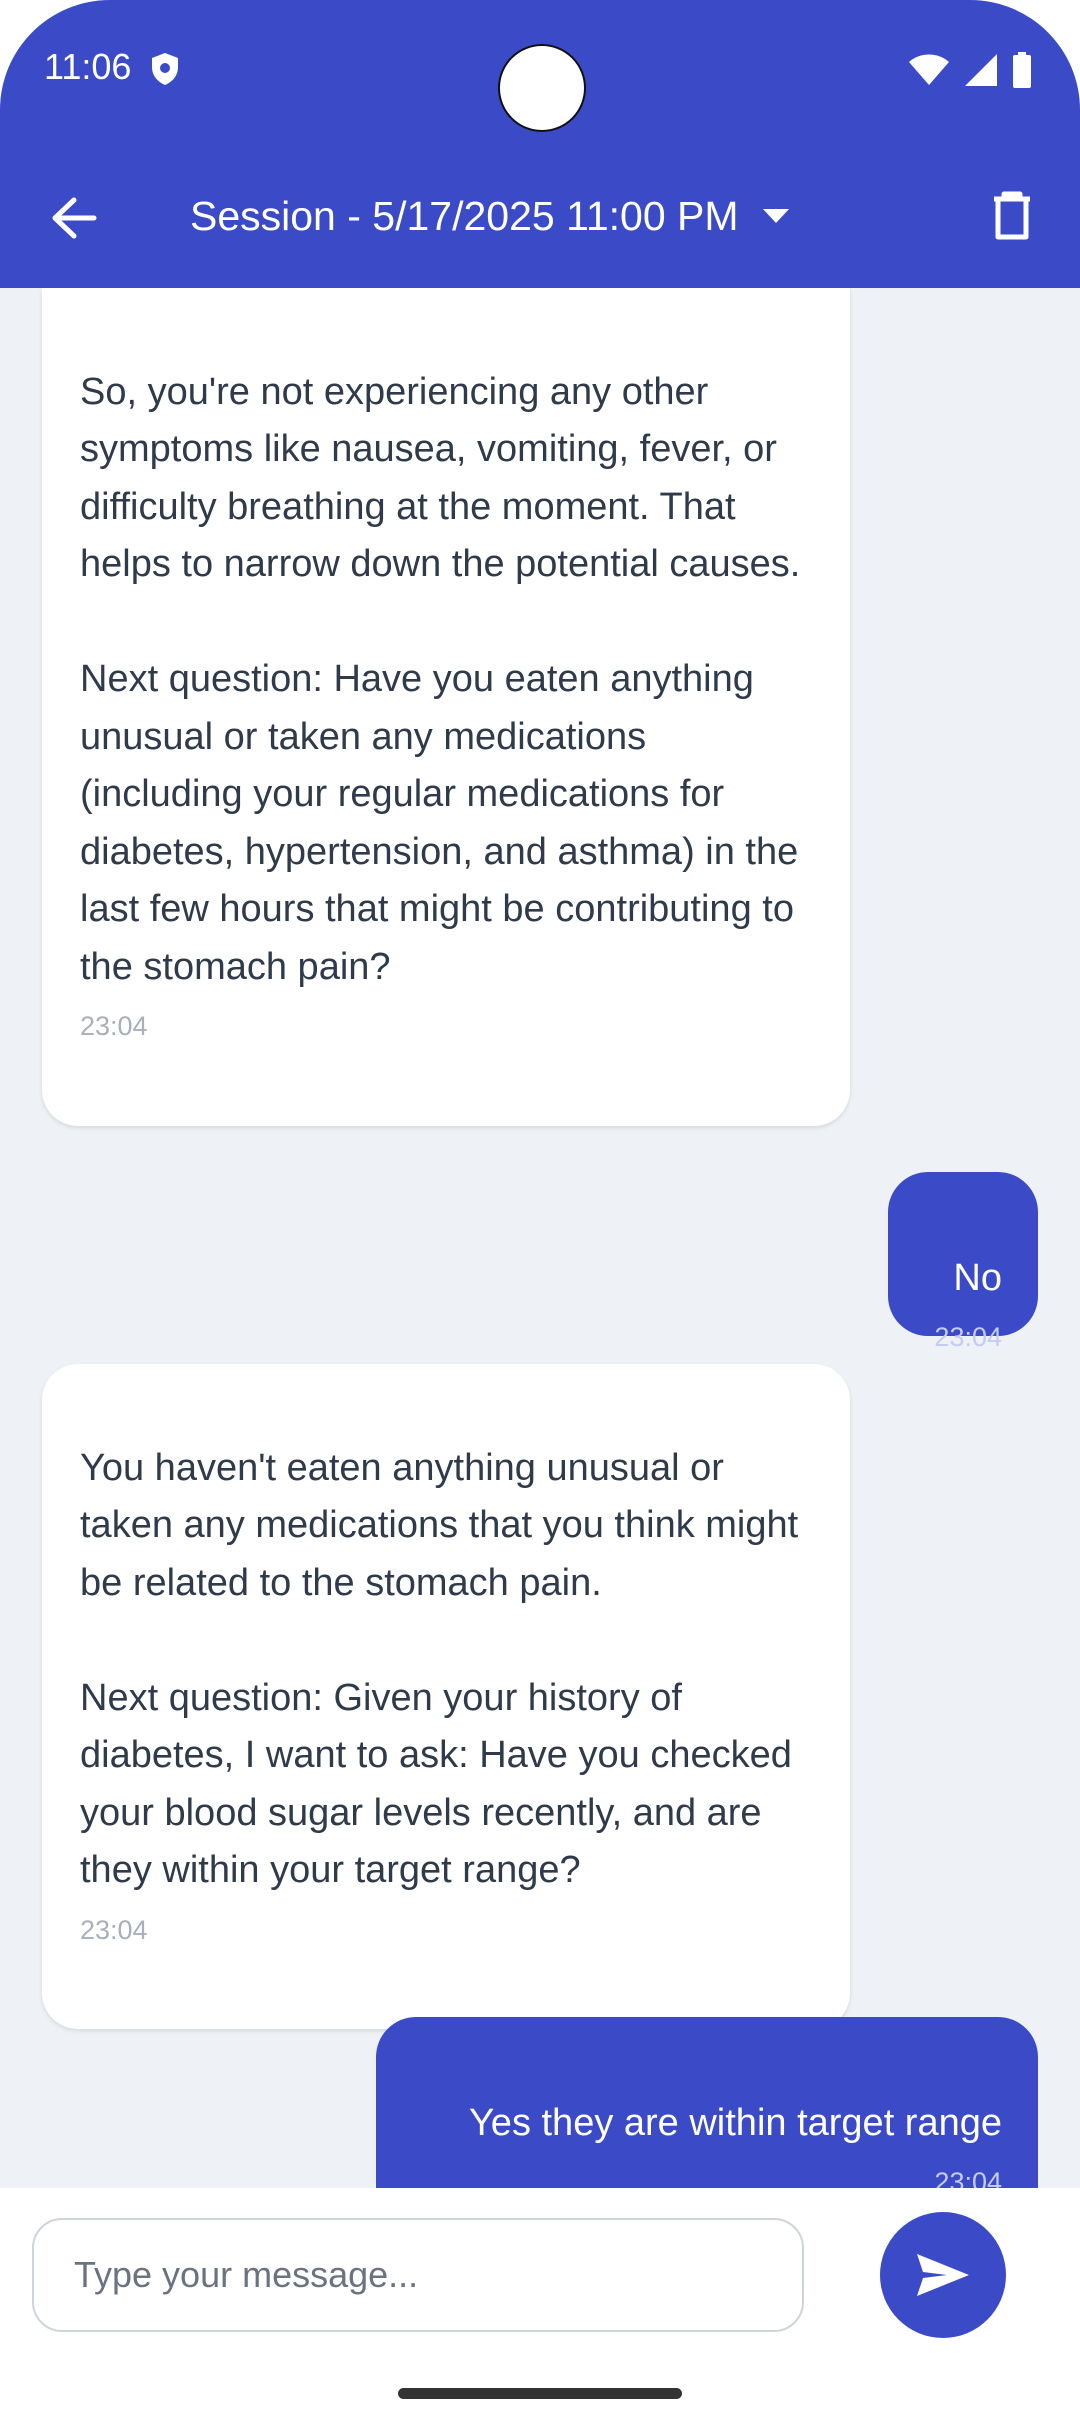  I want to click on trash-icon, so click(1012, 215).